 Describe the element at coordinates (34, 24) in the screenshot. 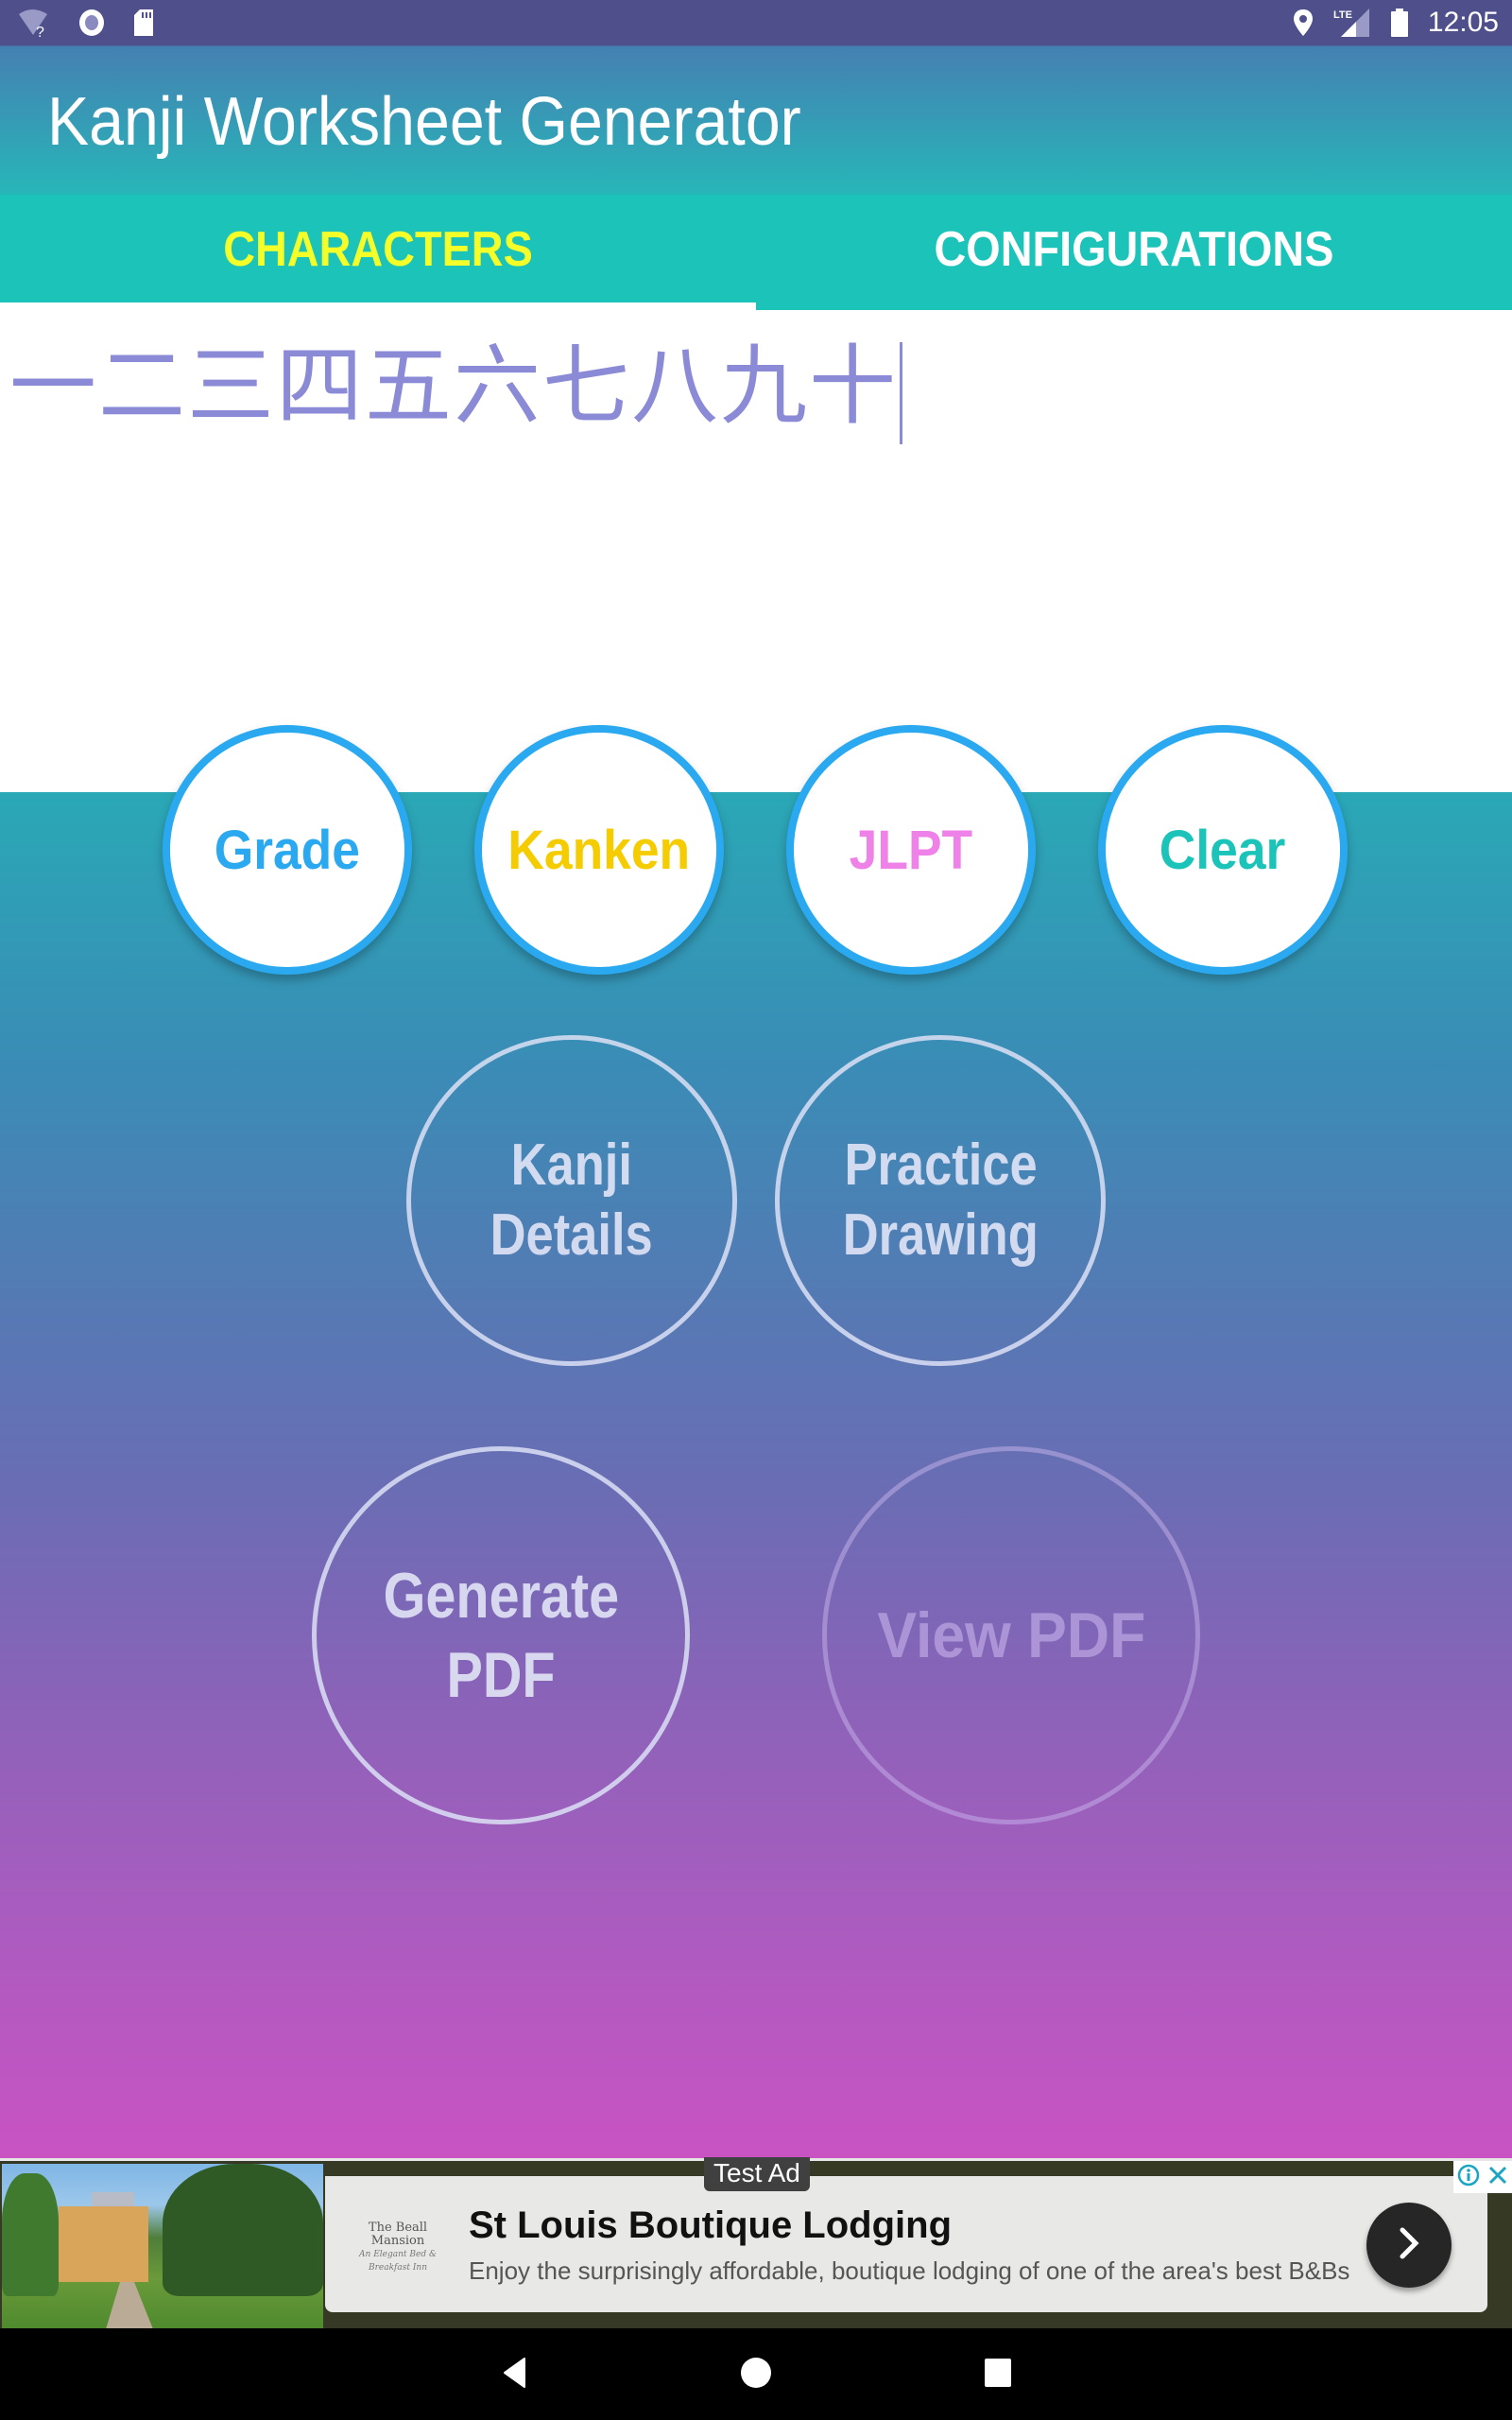

I see `wifi-unknown-icon: ?` at that location.